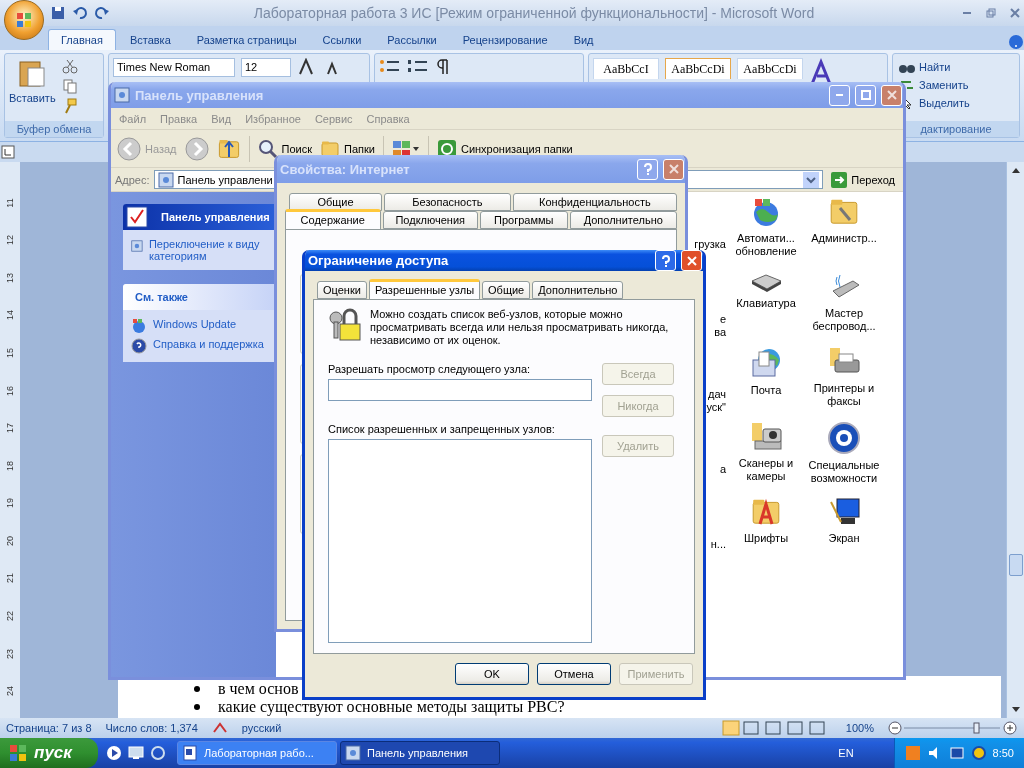 The width and height of the screenshot is (1024, 768). I want to click on paste-button: Вставить, so click(32, 98).